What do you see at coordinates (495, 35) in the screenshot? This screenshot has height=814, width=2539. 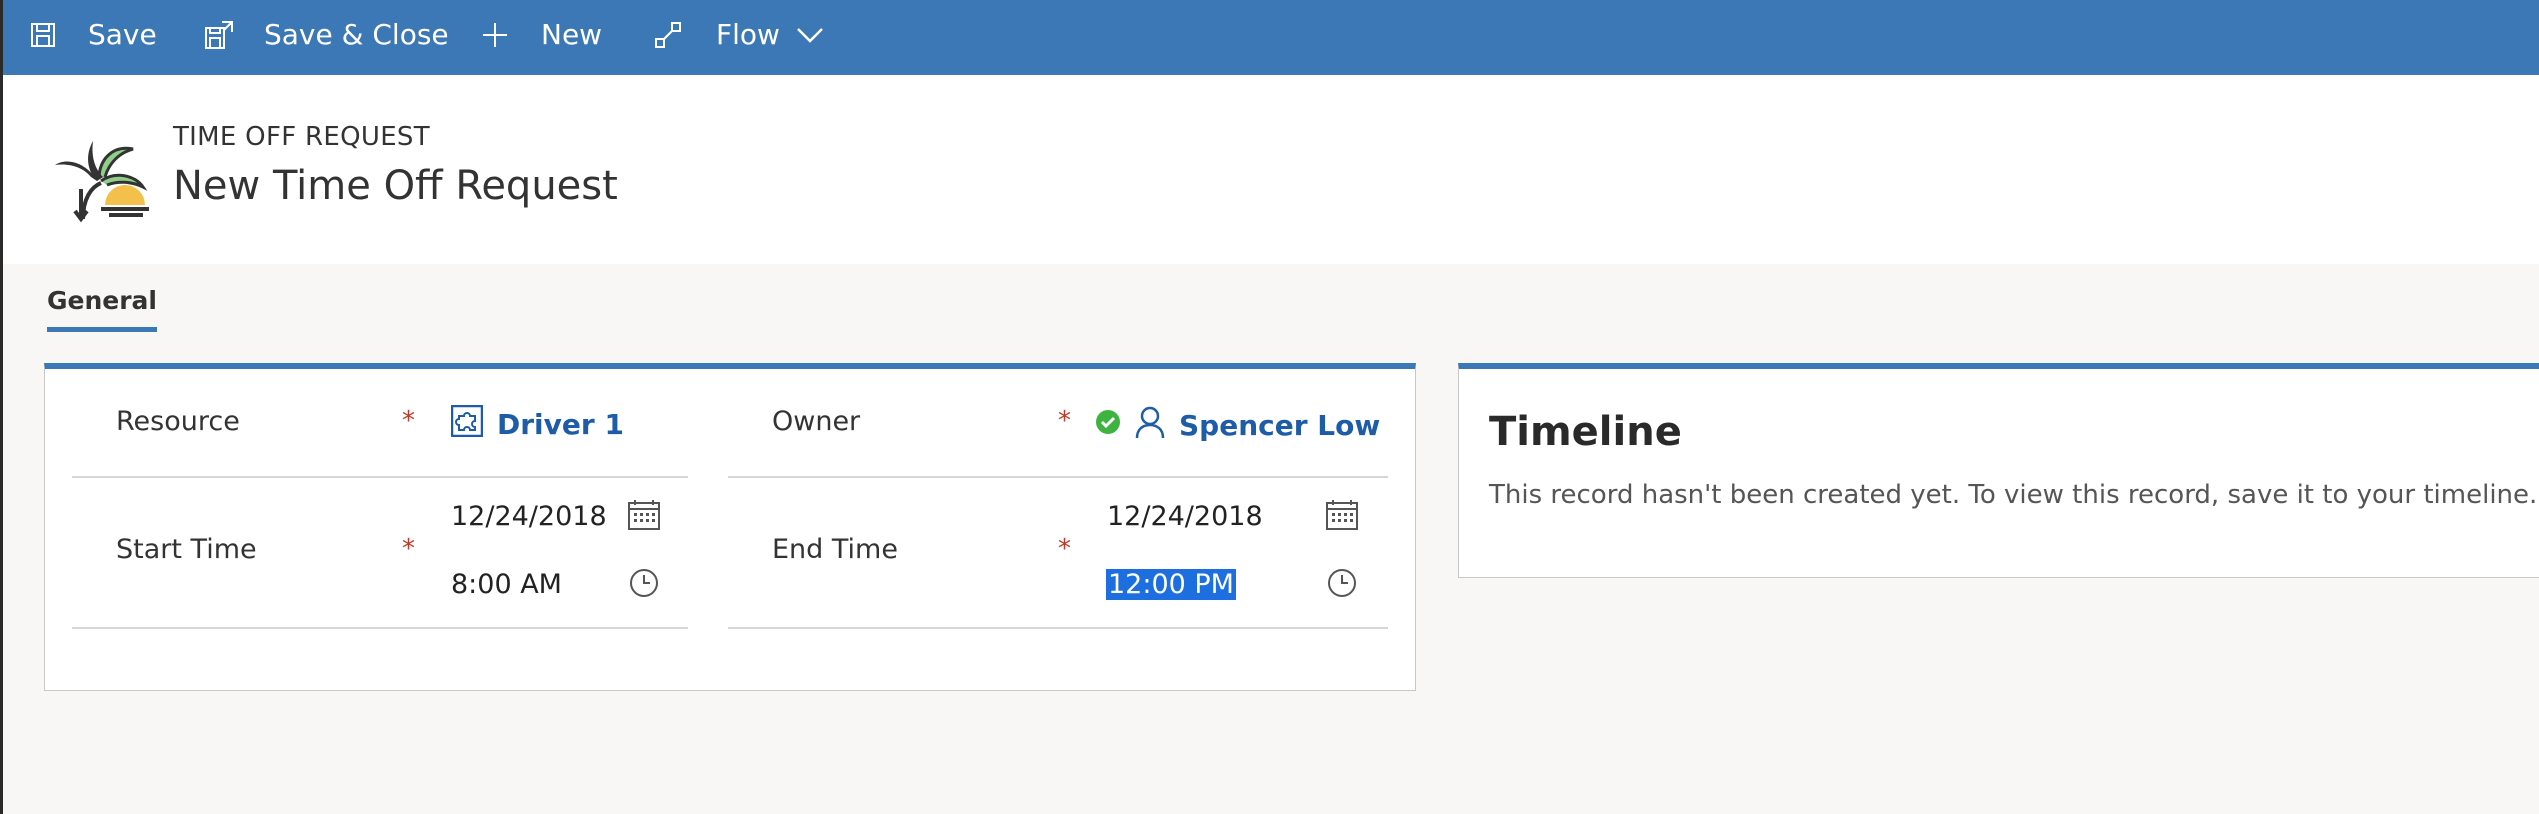 I see `plus-icon` at bounding box center [495, 35].